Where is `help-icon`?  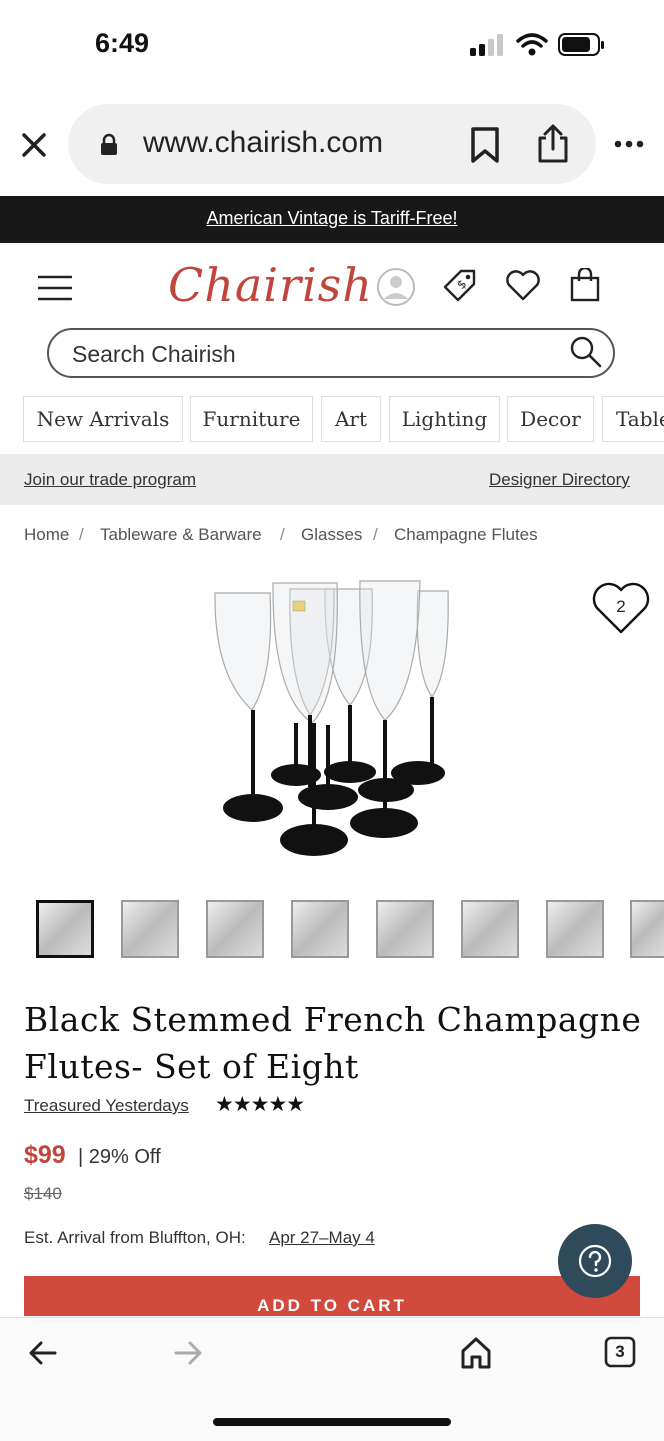 help-icon is located at coordinates (595, 1261).